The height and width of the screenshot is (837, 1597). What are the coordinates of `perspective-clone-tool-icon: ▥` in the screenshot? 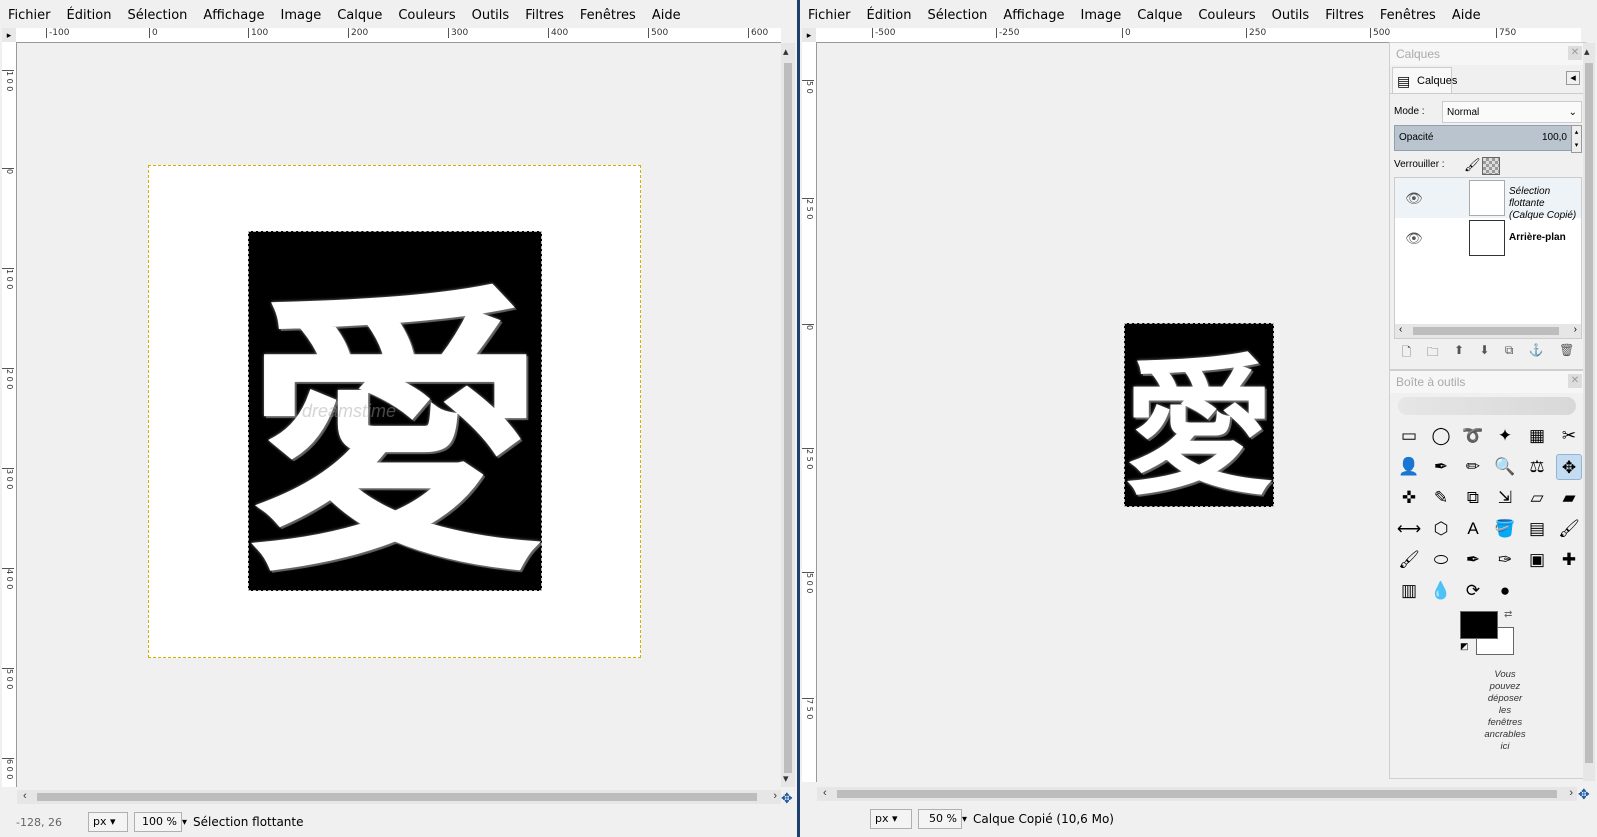 It's located at (1409, 591).